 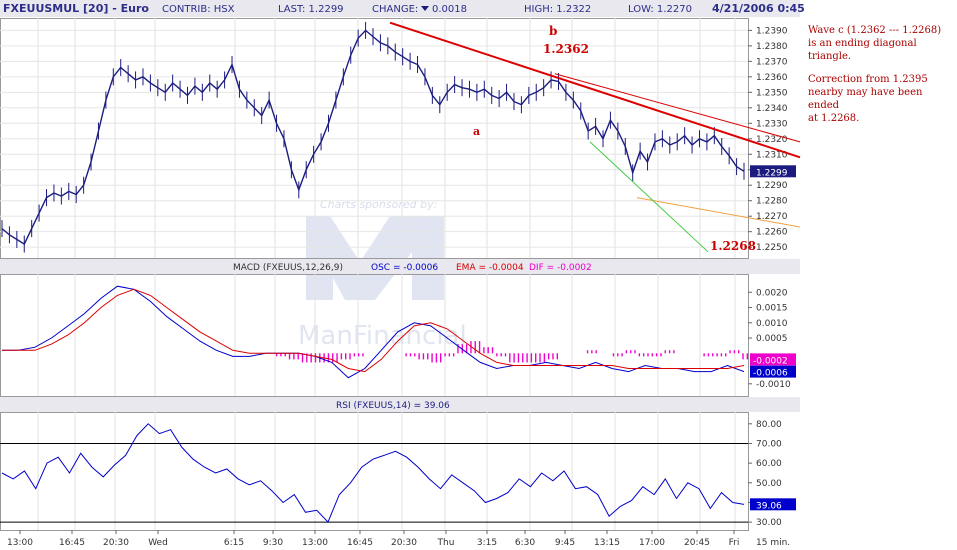 I want to click on time-tick-label: 17:00, so click(x=652, y=543).